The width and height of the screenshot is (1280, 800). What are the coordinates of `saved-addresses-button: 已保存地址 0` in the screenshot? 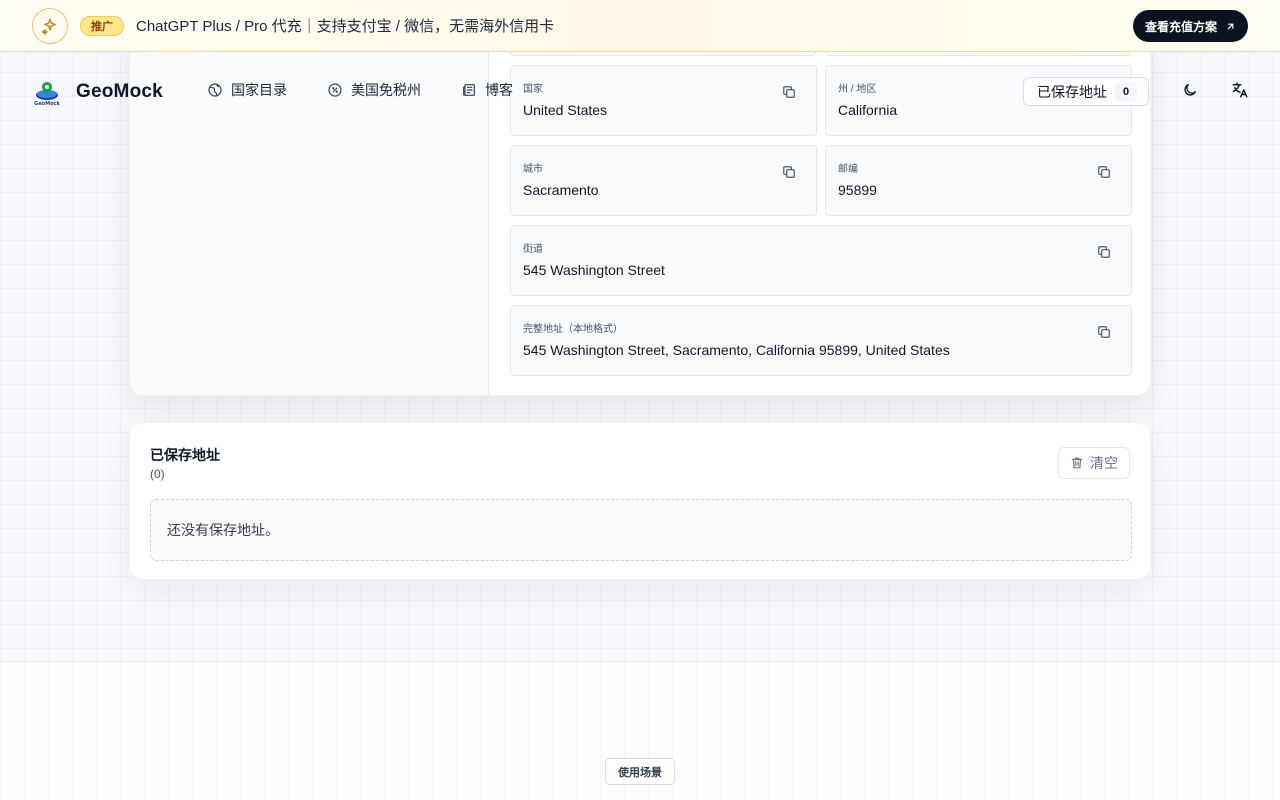 It's located at (1086, 91).